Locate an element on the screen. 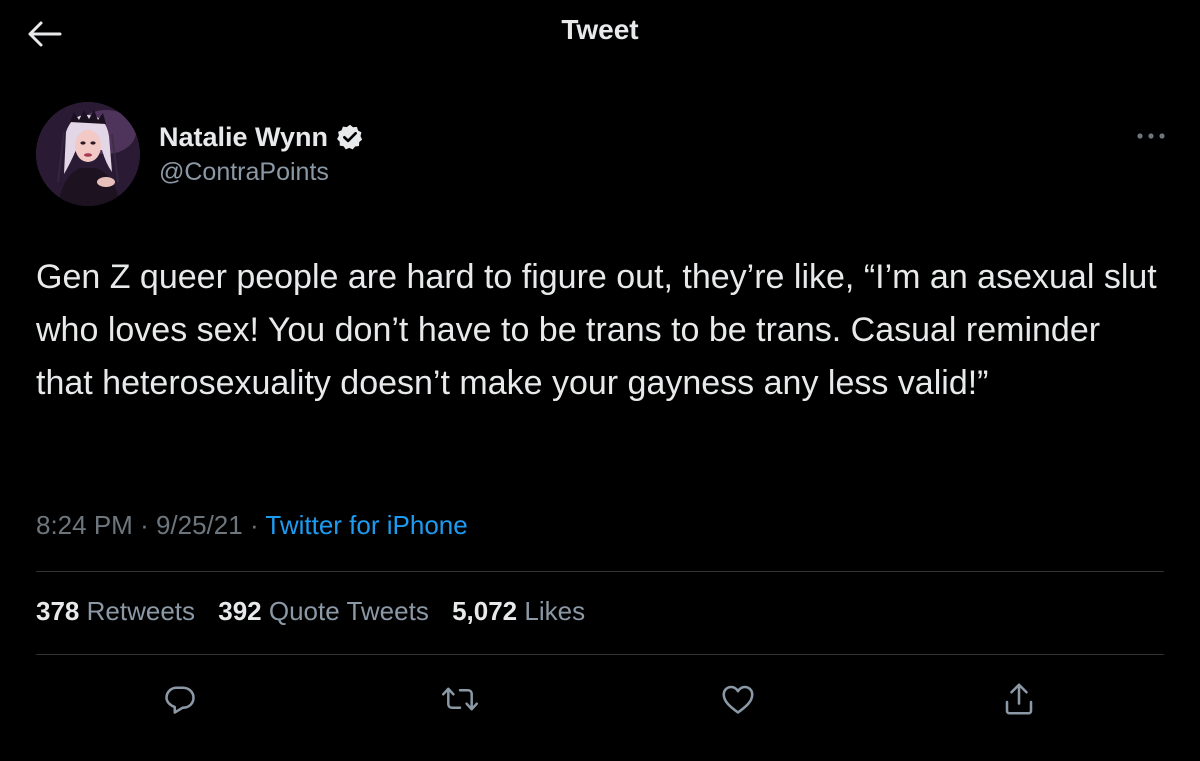 The image size is (1200, 761). name-row: Natalie Wynn is located at coordinates (261, 137).